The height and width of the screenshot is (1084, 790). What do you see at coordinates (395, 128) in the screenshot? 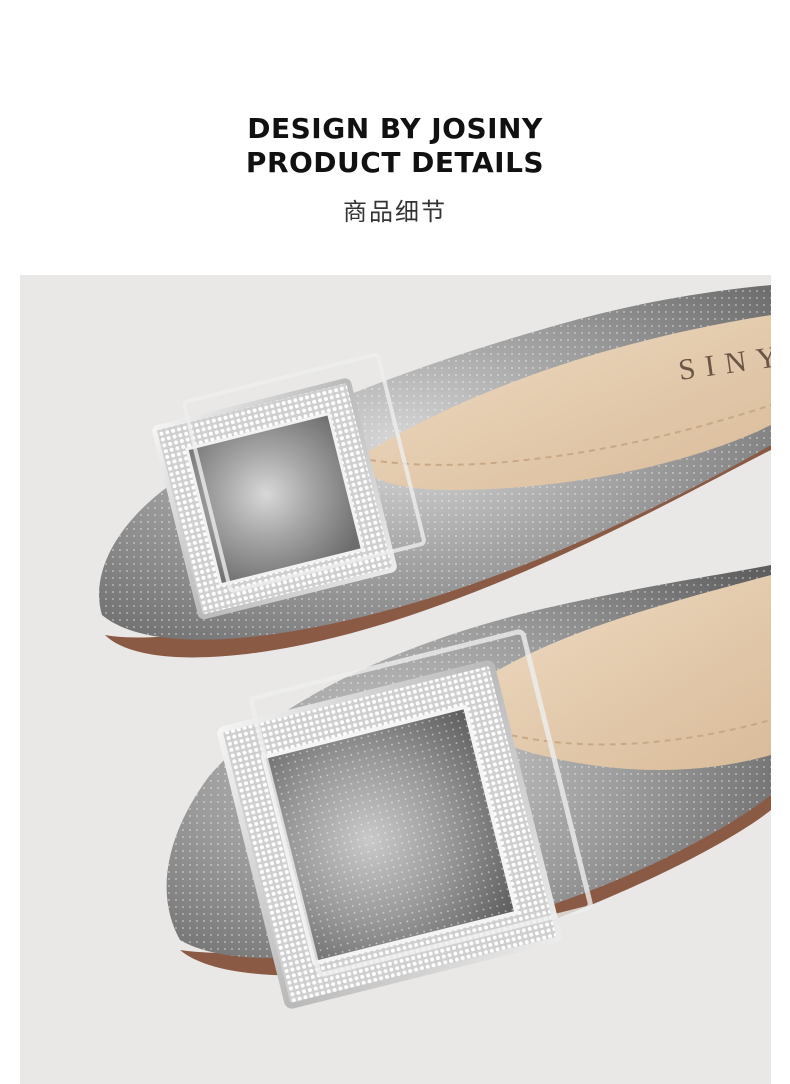
I see `brand-title: DESIGN BY JOSINY` at bounding box center [395, 128].